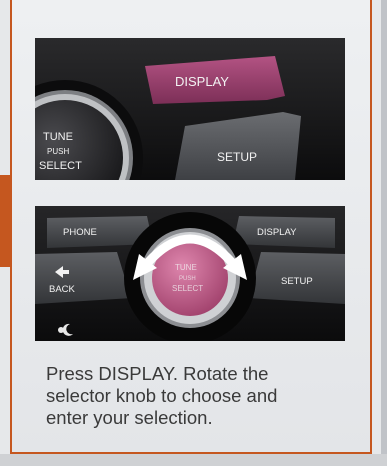 Image resolution: width=387 pixels, height=466 pixels. I want to click on phone-button: PHONE, so click(80, 232).